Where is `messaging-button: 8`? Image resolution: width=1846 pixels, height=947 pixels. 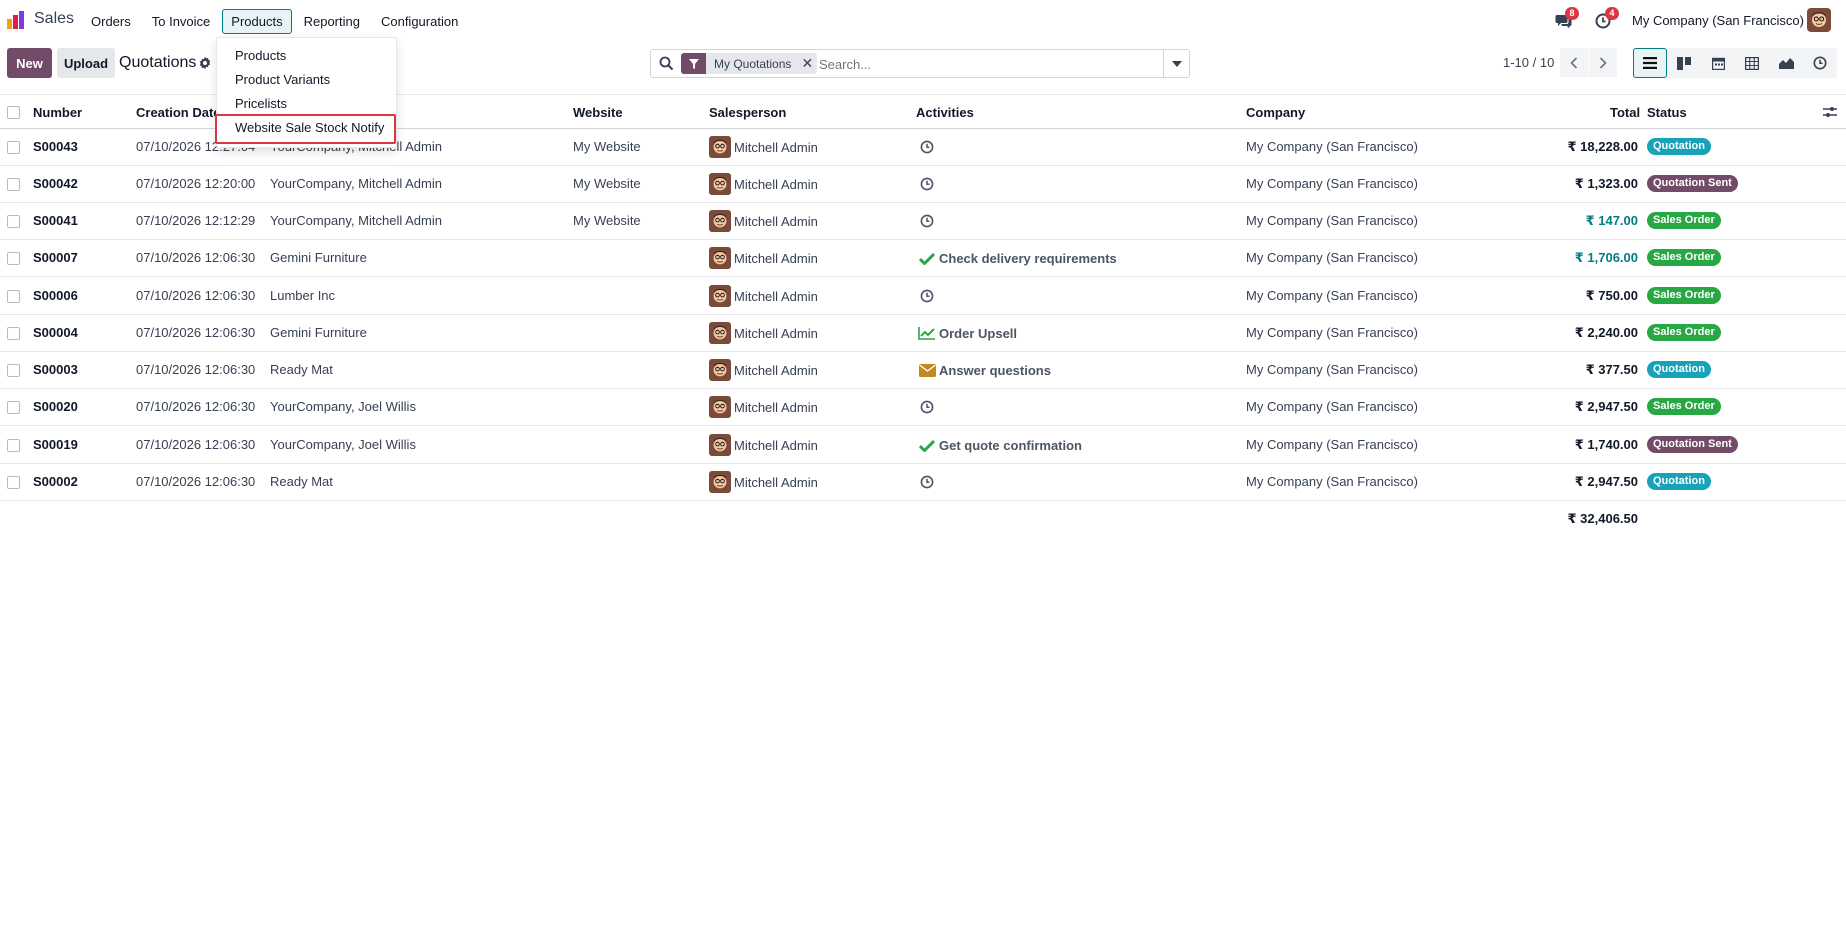
messaging-button: 8 is located at coordinates (1565, 19).